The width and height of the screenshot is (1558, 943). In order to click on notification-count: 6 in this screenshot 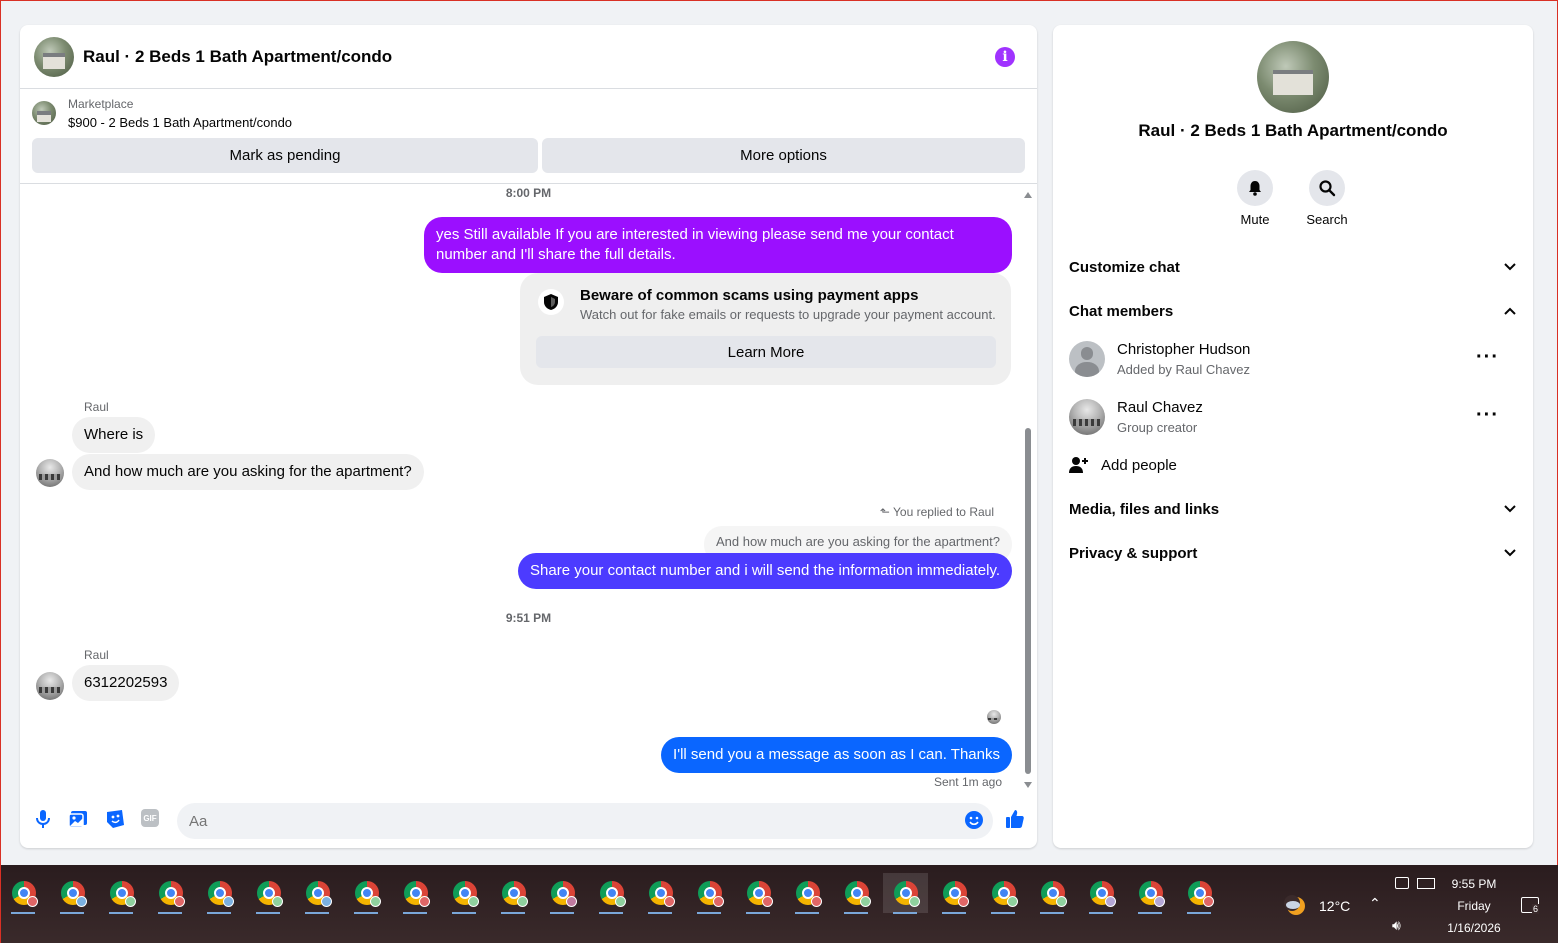, I will do `click(1536, 909)`.